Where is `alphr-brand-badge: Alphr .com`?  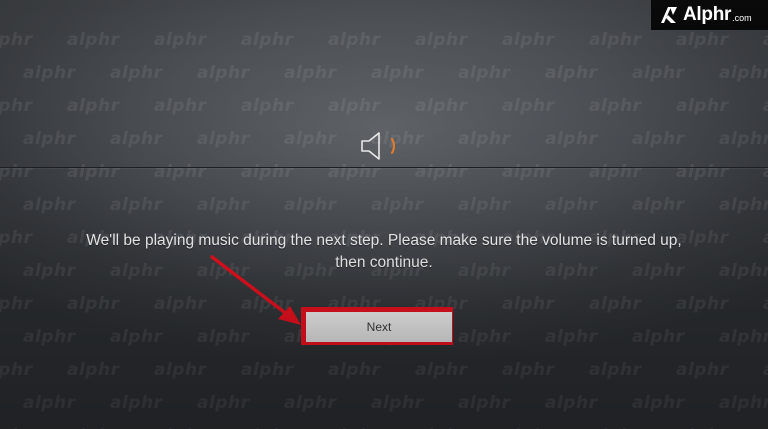
alphr-brand-badge: Alphr .com is located at coordinates (709, 15).